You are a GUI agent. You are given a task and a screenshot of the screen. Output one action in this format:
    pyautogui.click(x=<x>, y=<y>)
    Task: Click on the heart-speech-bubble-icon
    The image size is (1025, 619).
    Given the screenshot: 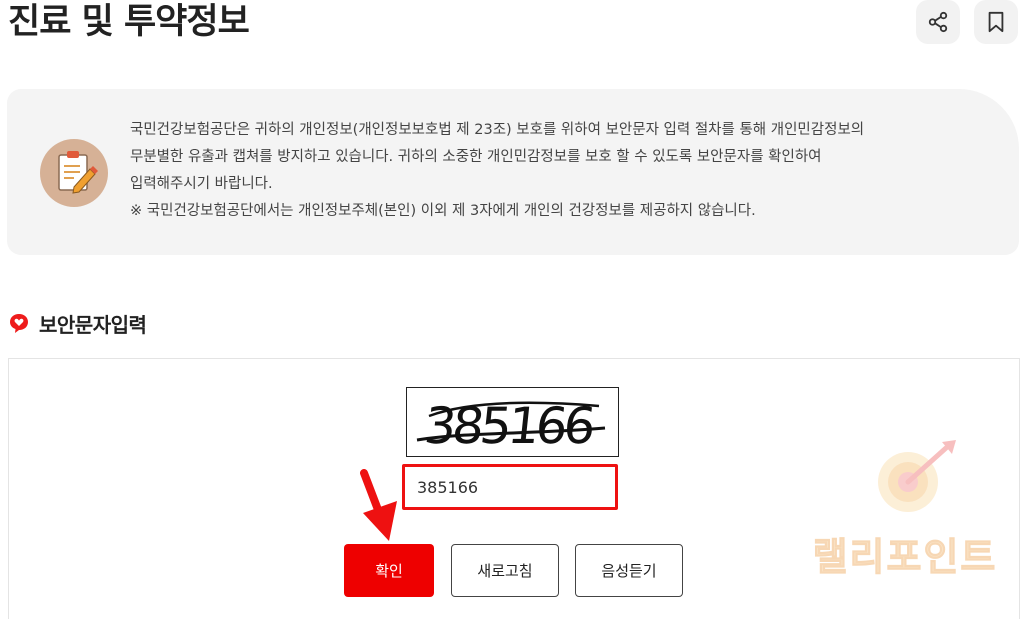 What is the action you would take?
    pyautogui.click(x=19, y=323)
    